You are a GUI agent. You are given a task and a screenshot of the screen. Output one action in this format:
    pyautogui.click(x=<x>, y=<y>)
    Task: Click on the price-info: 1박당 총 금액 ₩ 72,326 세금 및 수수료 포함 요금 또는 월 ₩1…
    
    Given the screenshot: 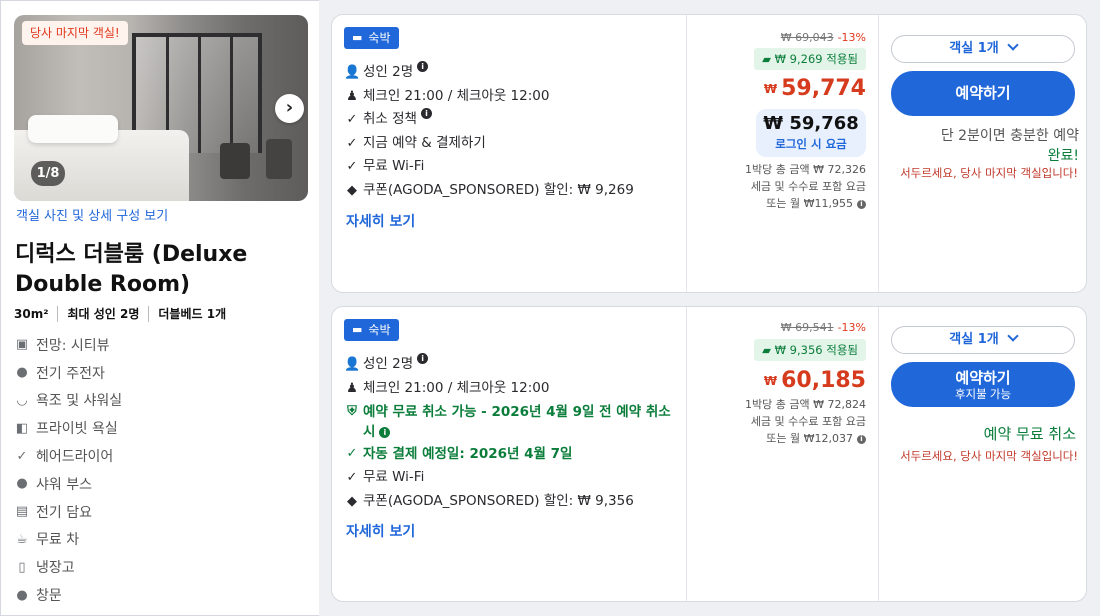 What is the action you would take?
    pyautogui.click(x=805, y=186)
    